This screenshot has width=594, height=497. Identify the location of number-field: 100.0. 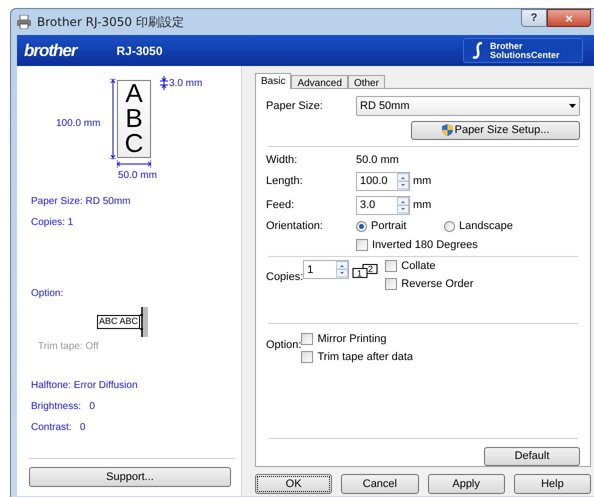
(383, 181).